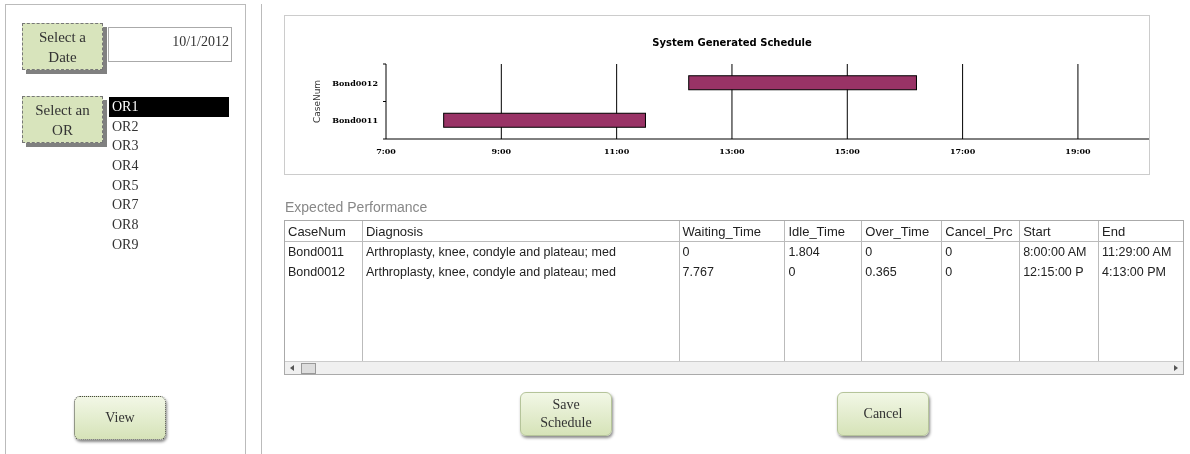 Image resolution: width=1190 pixels, height=454 pixels. Describe the element at coordinates (734, 367) in the screenshot. I see `scrollbar` at that location.